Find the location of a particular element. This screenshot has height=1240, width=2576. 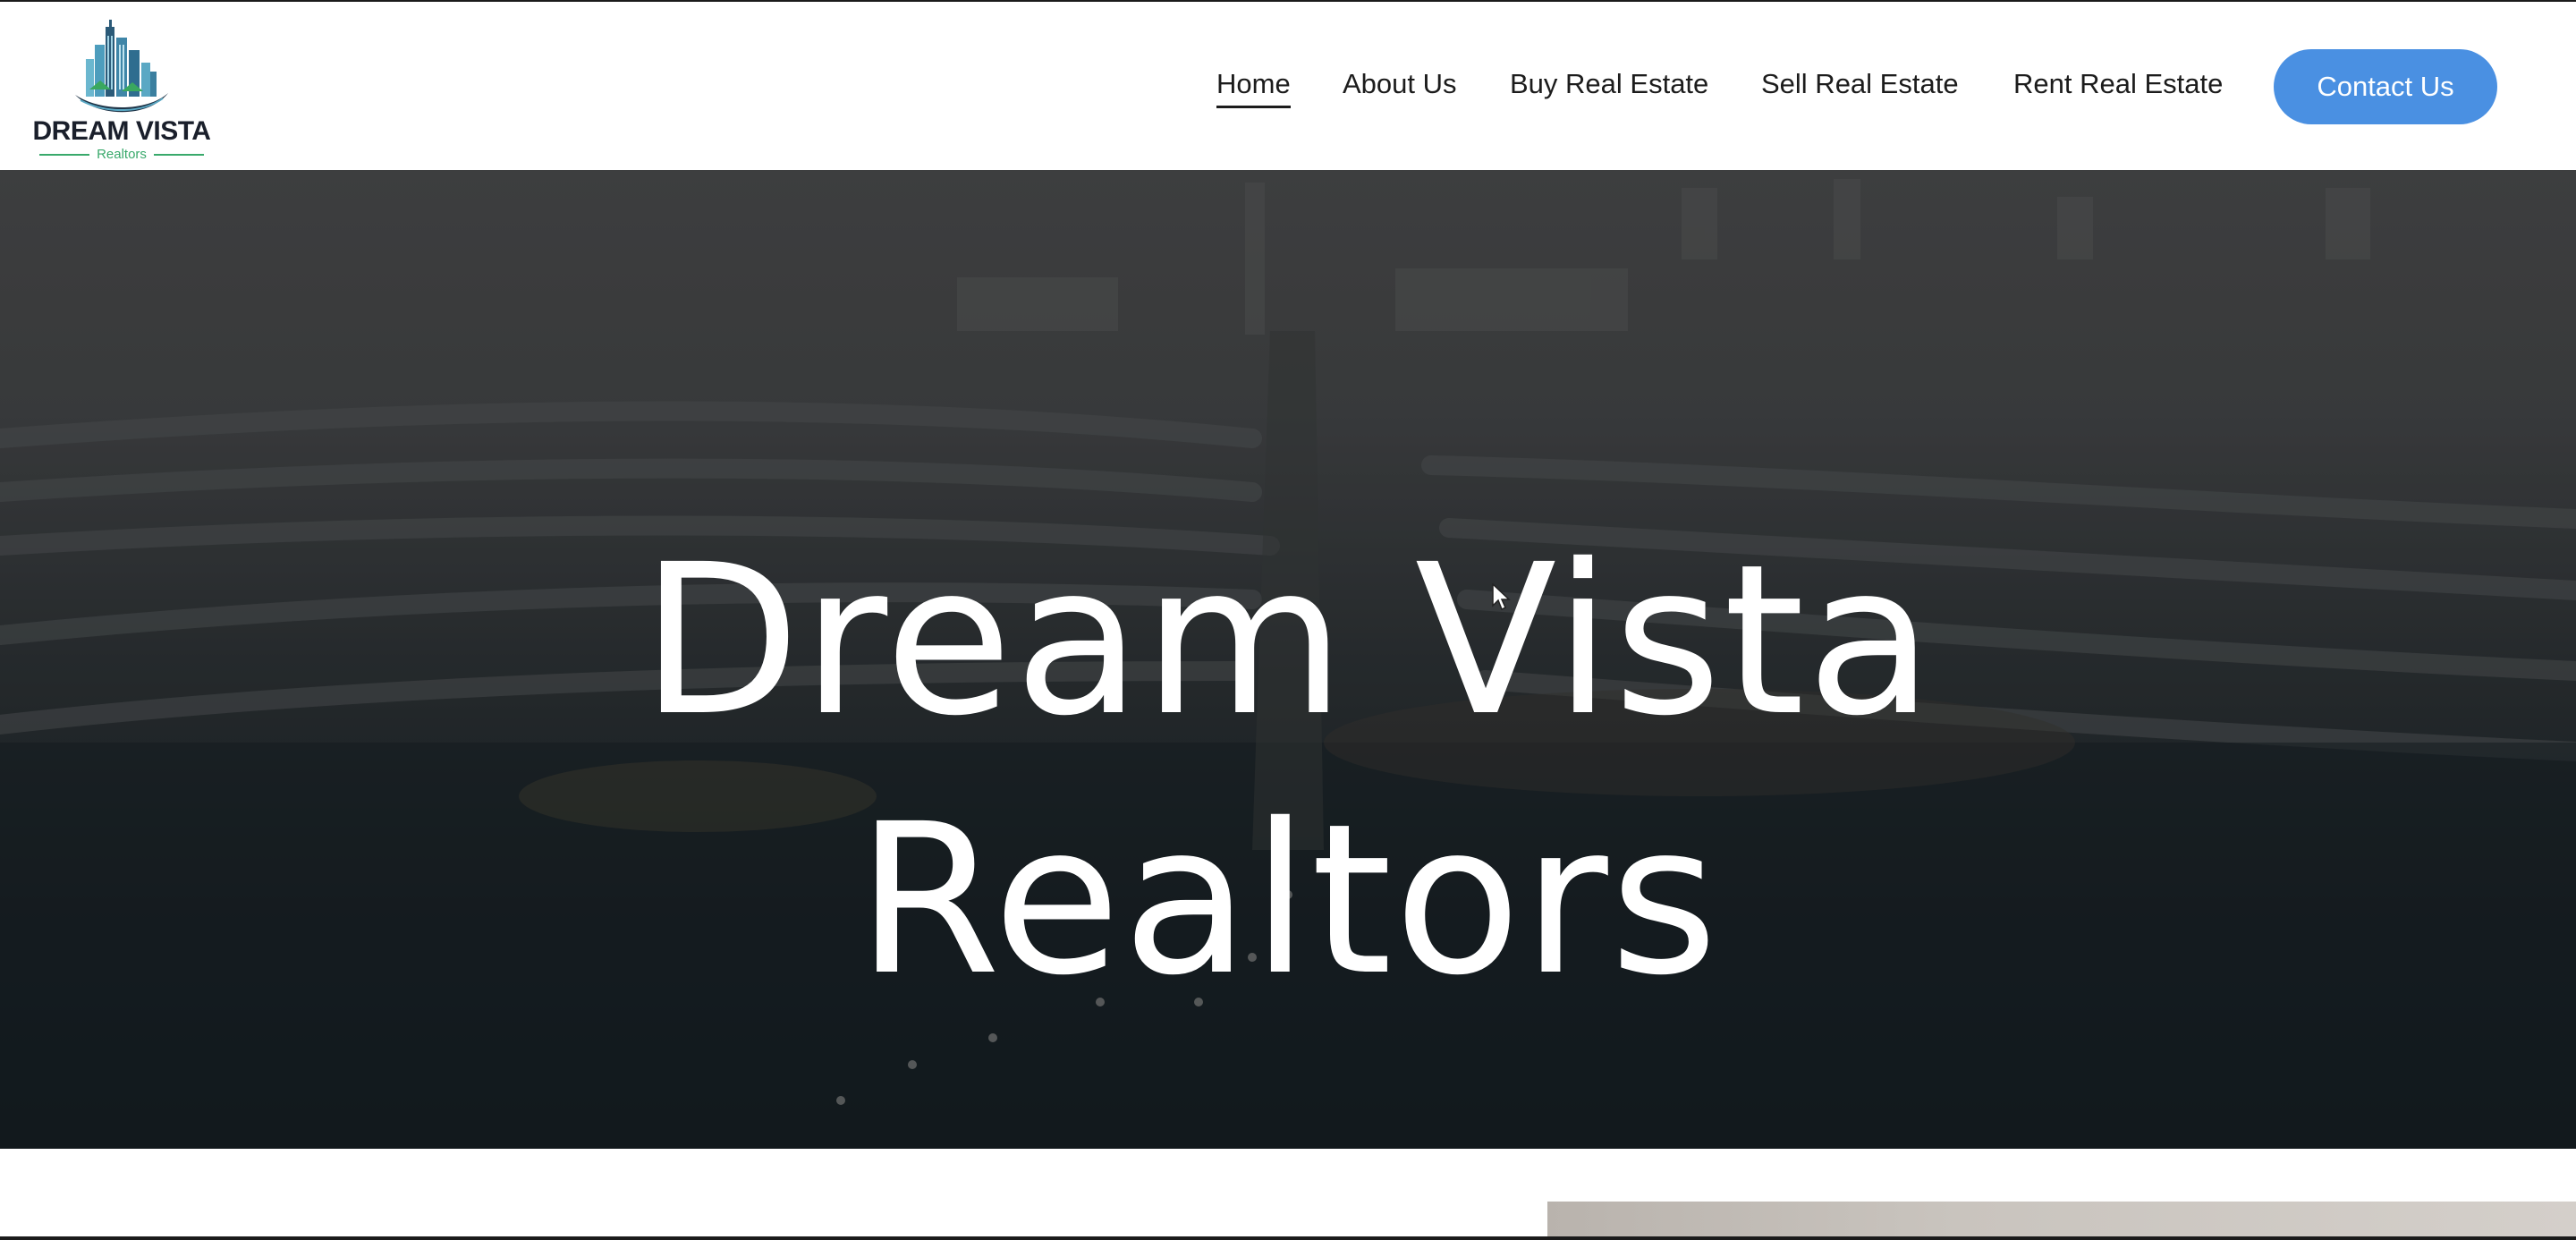

hero-title-line-1: Dream Vista is located at coordinates (1288, 641).